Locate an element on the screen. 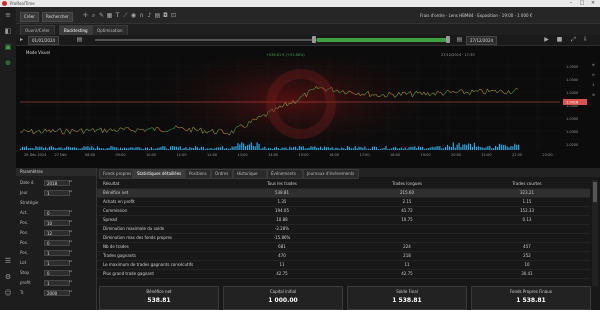 This screenshot has width=600, height=310. menu-icon: ≡ is located at coordinates (8, 15).